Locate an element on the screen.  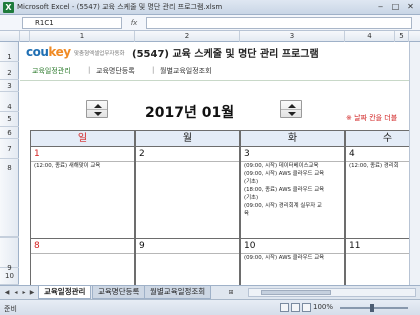
day-number: 10 is located at coordinates (250, 246).